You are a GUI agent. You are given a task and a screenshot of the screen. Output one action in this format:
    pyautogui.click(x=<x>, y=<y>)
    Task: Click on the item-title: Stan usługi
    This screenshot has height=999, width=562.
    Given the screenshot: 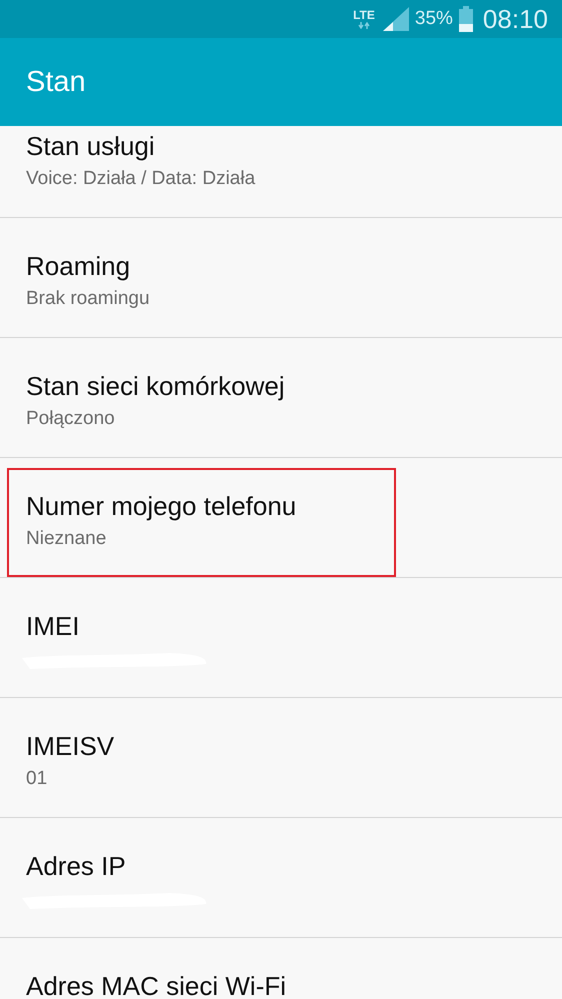 What is the action you would take?
    pyautogui.click(x=90, y=146)
    